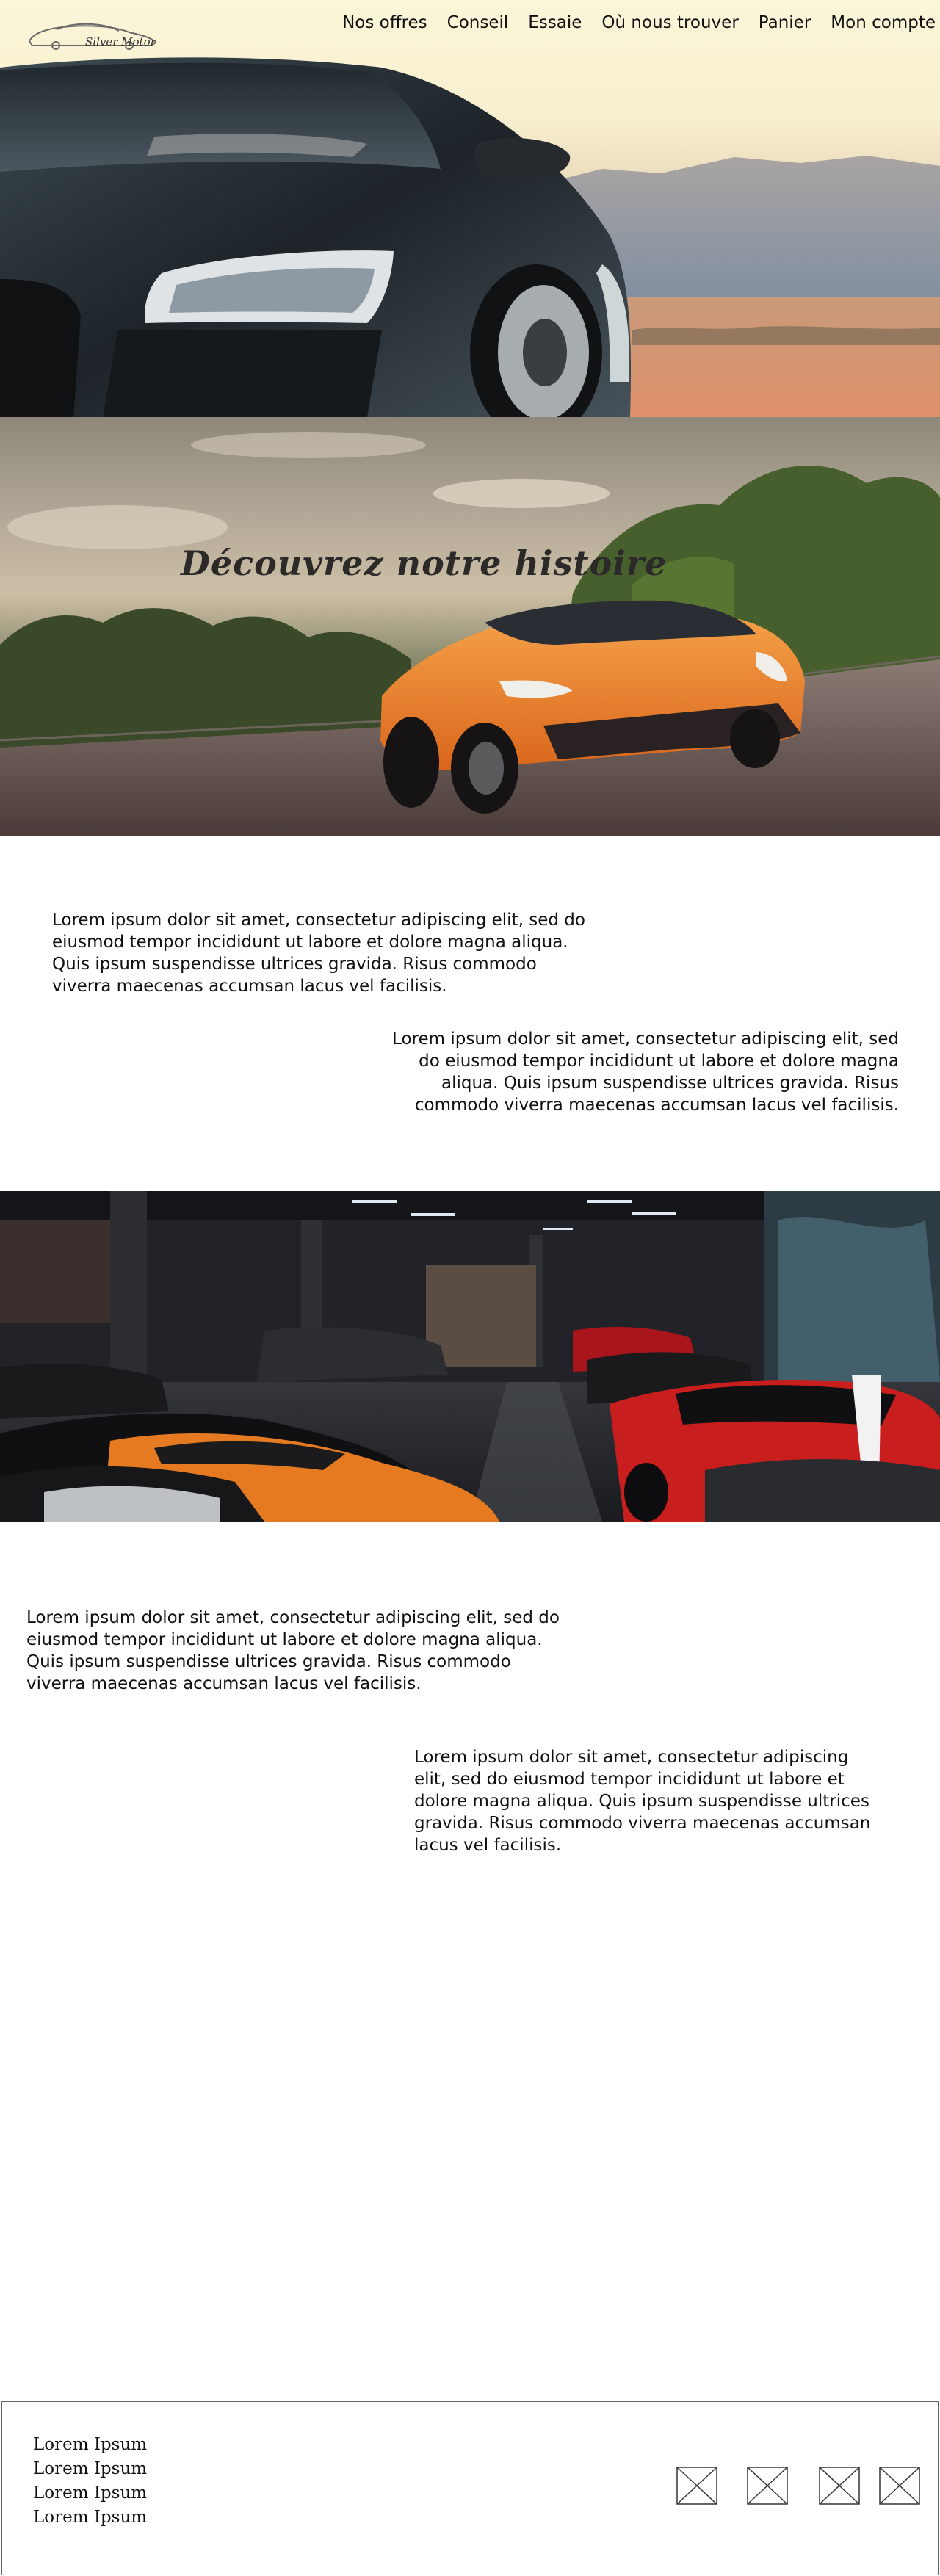  I want to click on hero-car-photo, so click(470, 237).